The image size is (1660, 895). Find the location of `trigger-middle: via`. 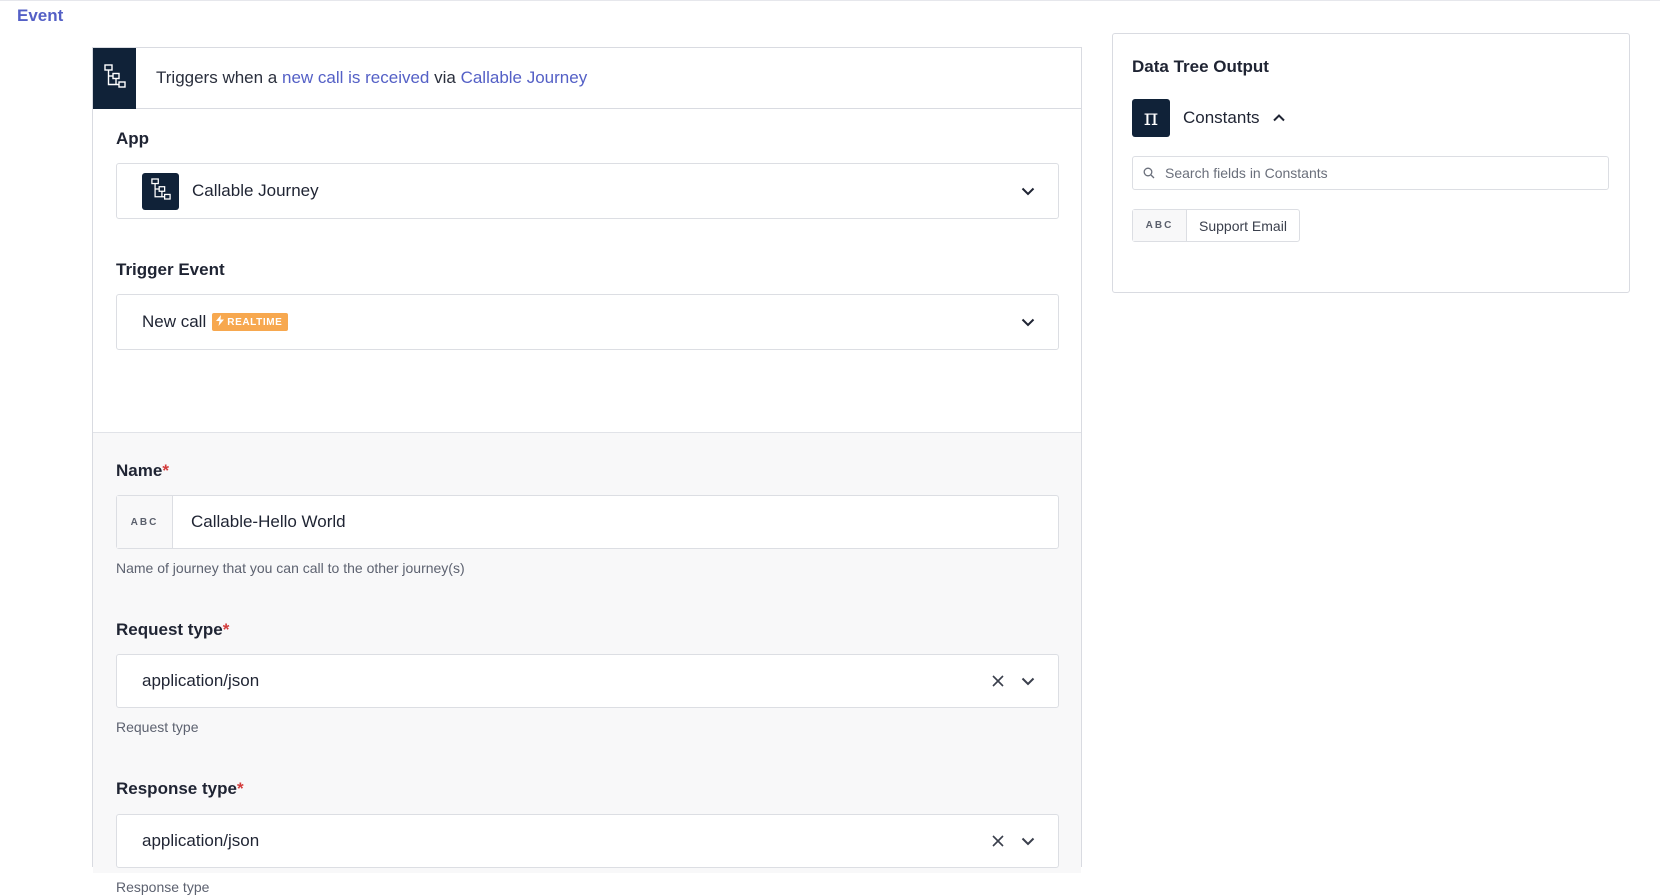

trigger-middle: via is located at coordinates (445, 77).